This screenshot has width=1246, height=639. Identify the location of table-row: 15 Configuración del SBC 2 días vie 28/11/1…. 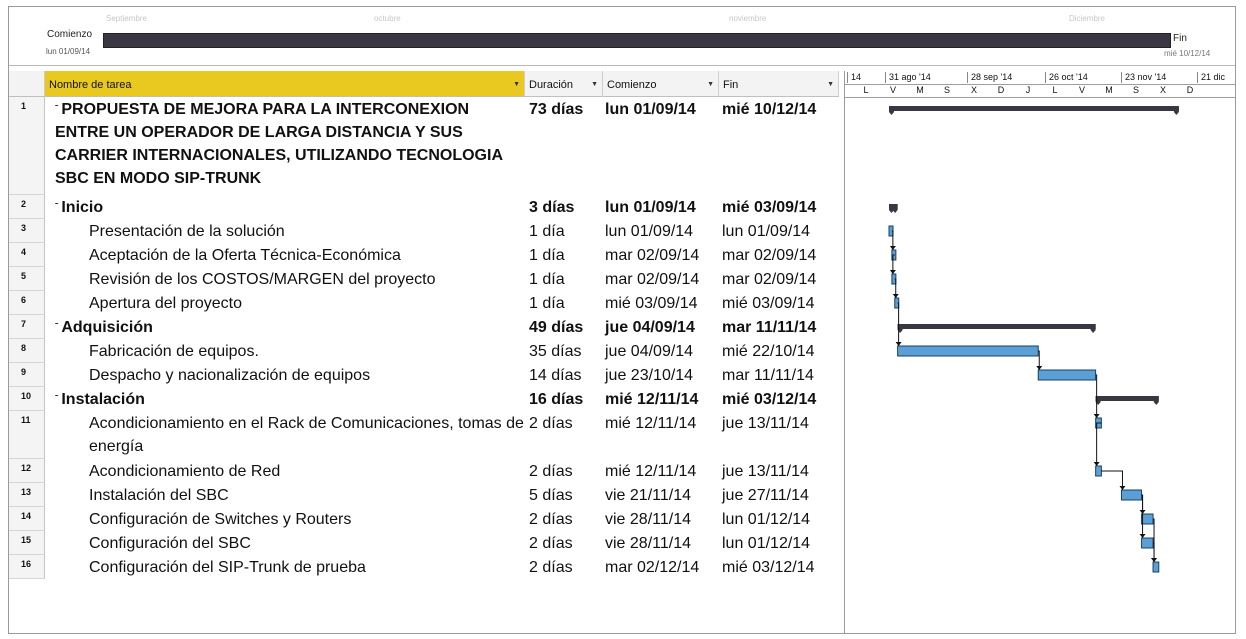
(424, 543).